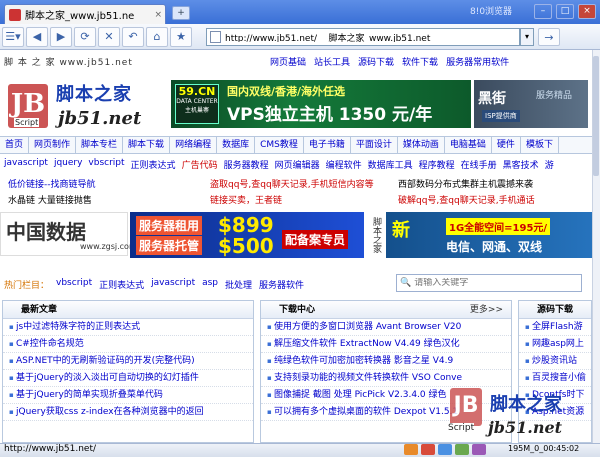 The image size is (600, 457). Describe the element at coordinates (26, 164) in the screenshot. I see `subnav-item: javascript` at that location.